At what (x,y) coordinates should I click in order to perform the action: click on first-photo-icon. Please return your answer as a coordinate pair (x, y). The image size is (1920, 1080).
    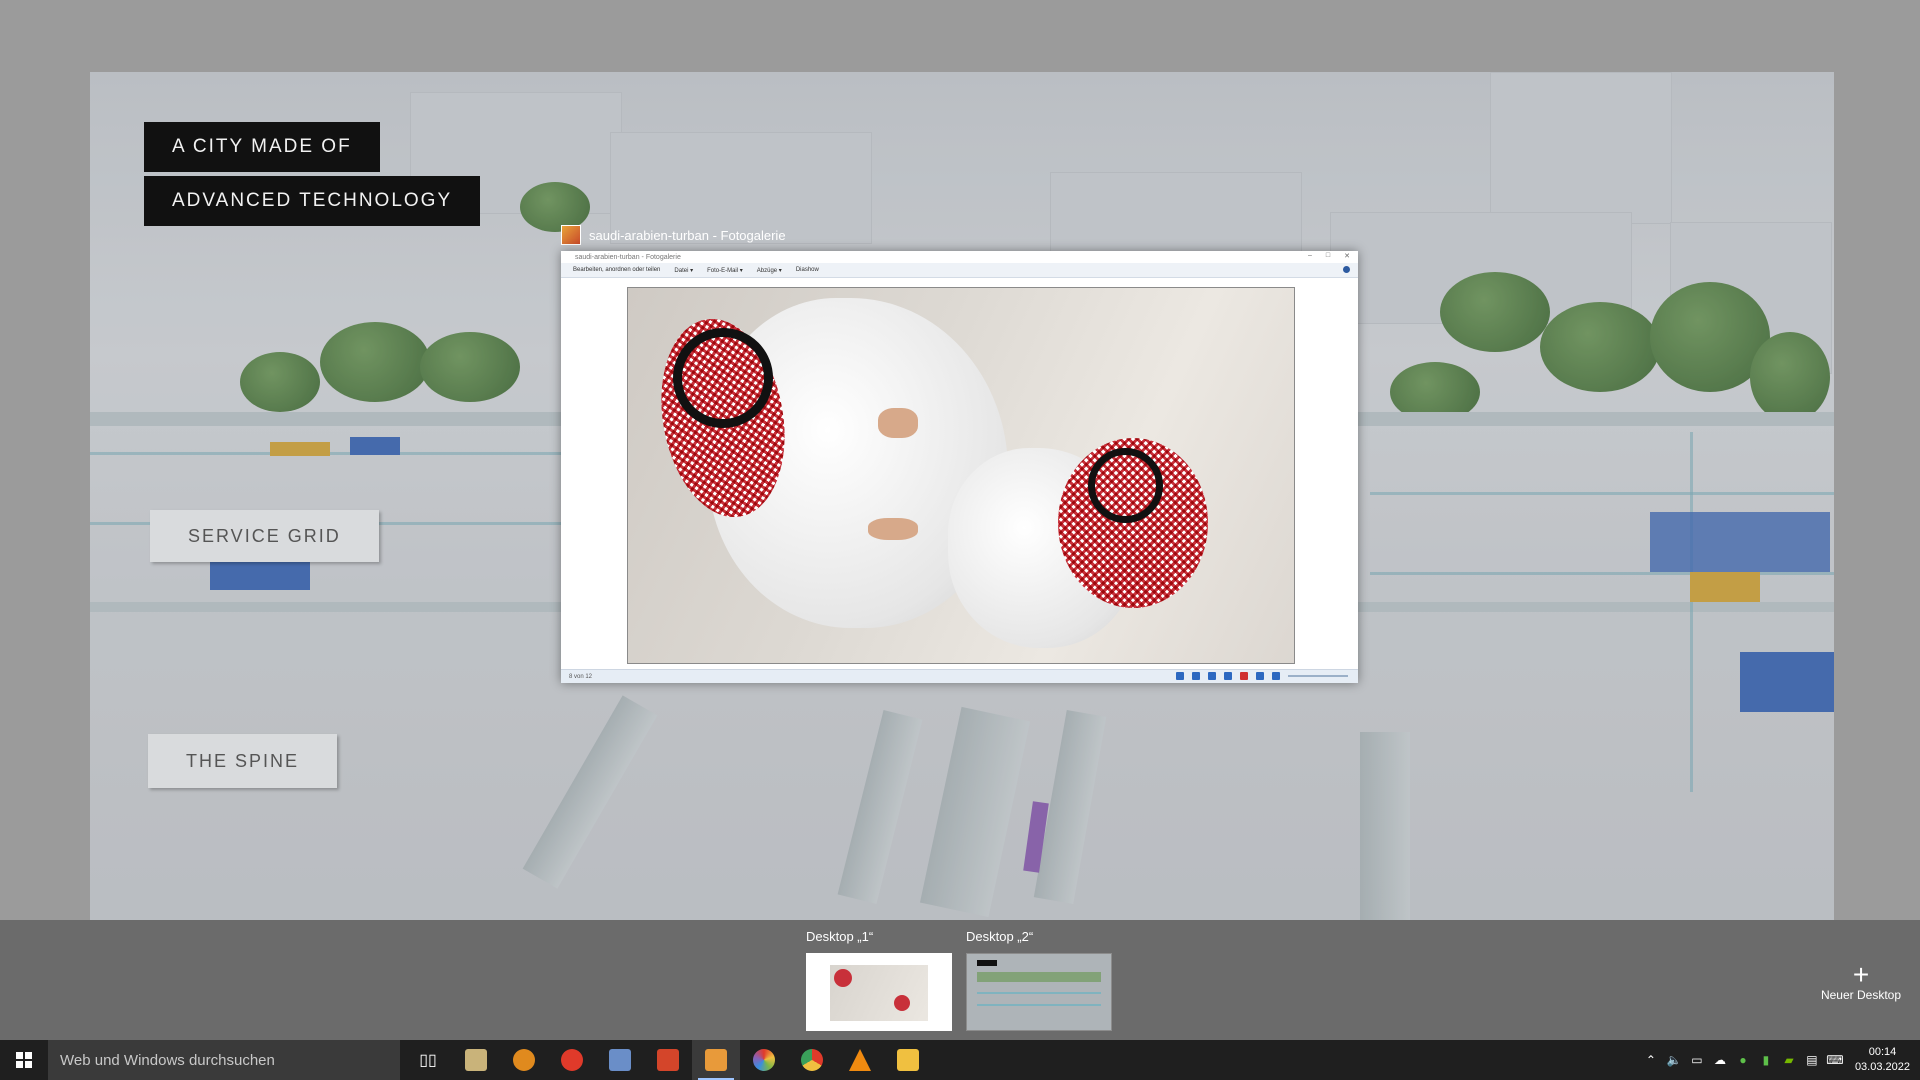
    Looking at the image, I should click on (1180, 676).